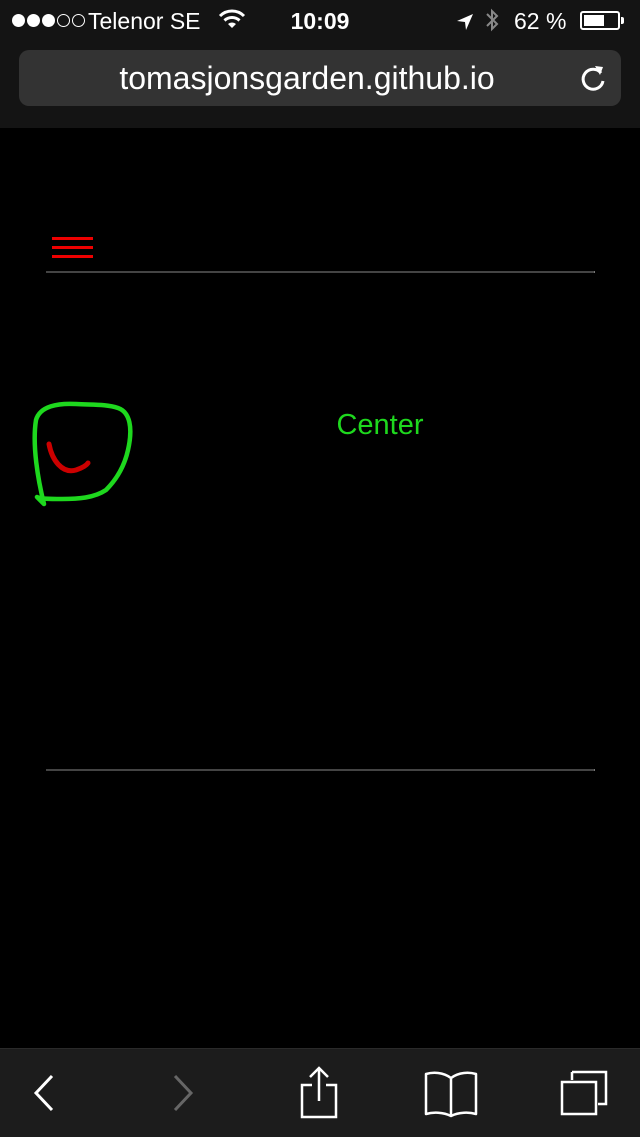 This screenshot has height=1137, width=640. What do you see at coordinates (492, 23) in the screenshot?
I see `bluetooth-icon` at bounding box center [492, 23].